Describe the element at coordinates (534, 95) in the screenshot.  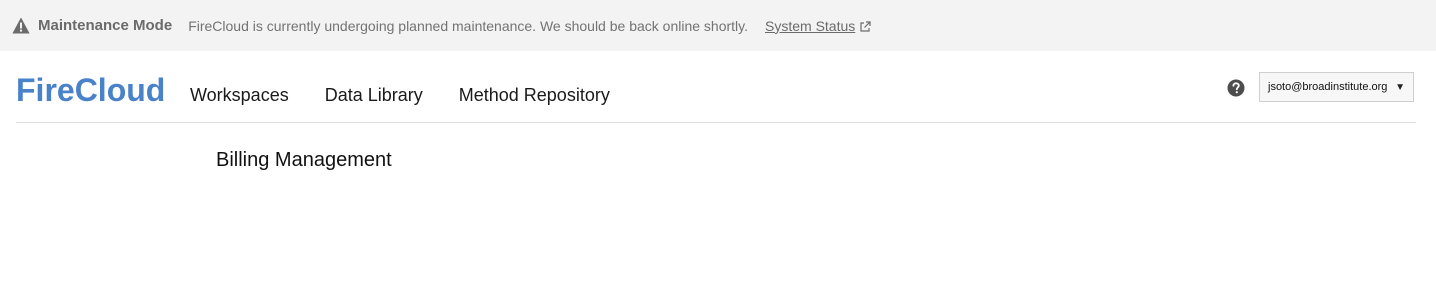
I see `nav-method-repository: Method Repository` at that location.